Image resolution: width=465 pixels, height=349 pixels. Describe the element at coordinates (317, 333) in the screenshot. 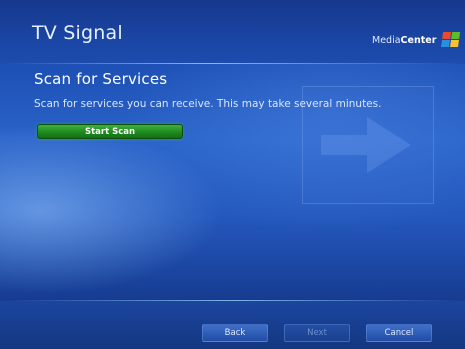

I see `next-button: Next` at that location.